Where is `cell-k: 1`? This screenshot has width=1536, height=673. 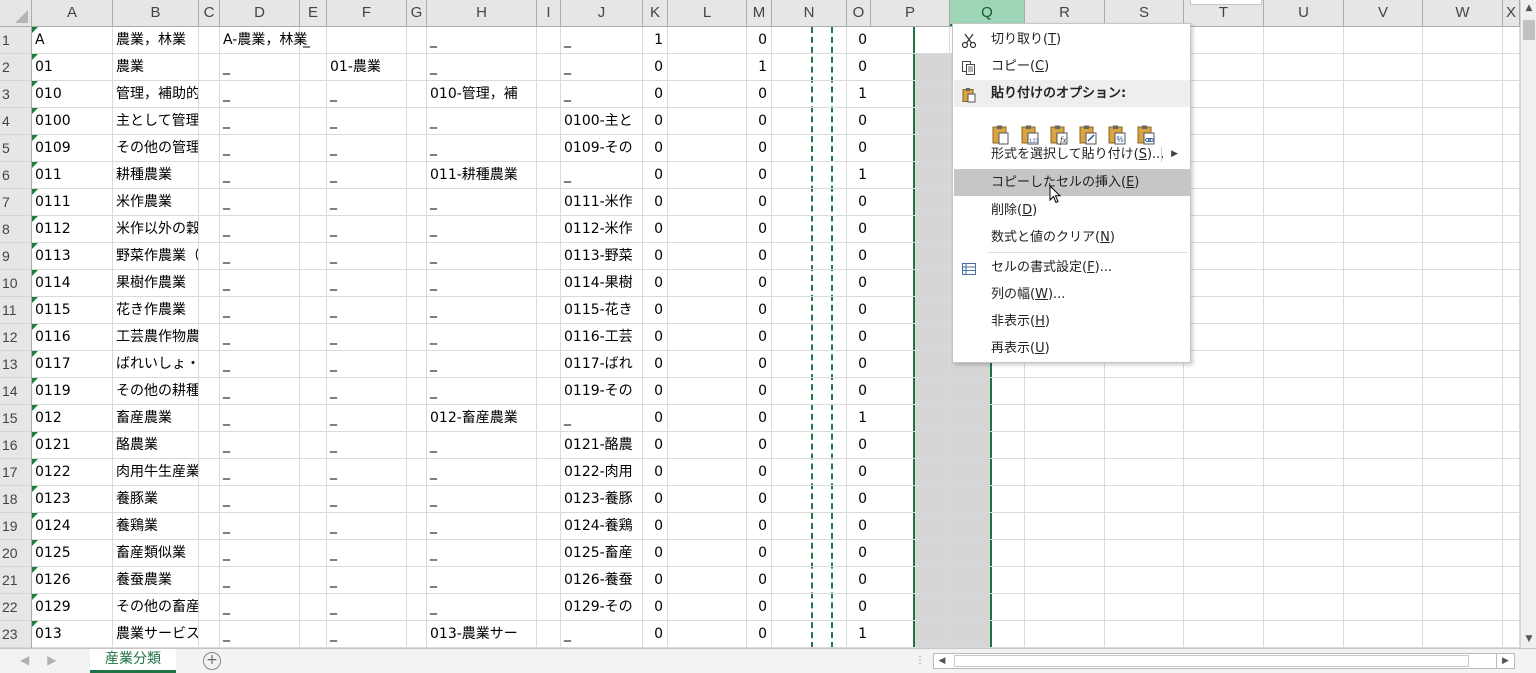
cell-k: 1 is located at coordinates (655, 40).